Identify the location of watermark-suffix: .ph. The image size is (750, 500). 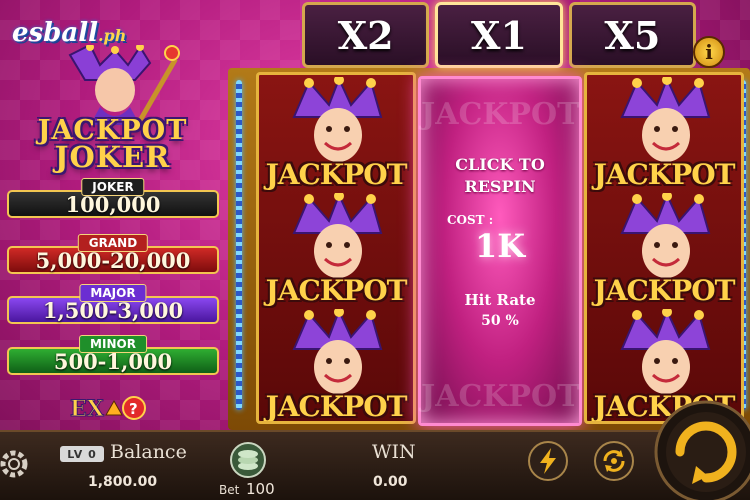
(112, 35).